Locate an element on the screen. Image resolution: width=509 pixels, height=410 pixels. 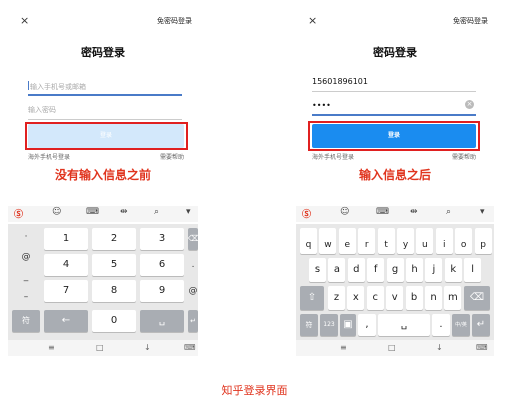
letter-key-j: j is located at coordinates (434, 270).